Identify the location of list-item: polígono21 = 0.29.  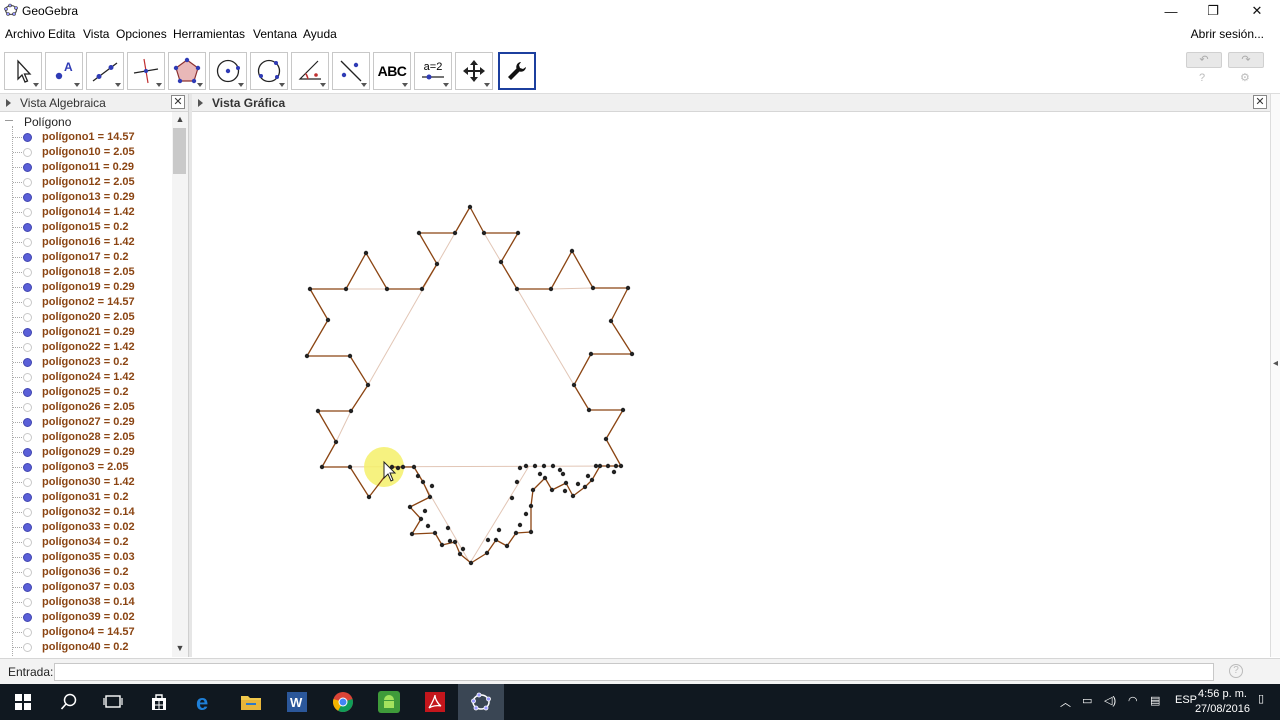
(86, 332).